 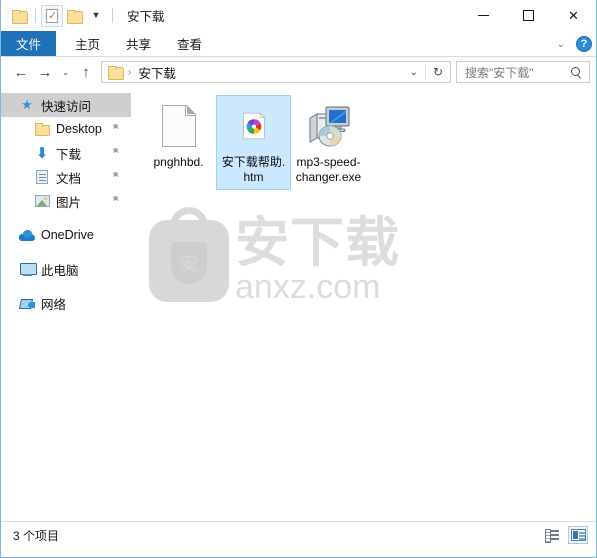 I want to click on sidebar-item-label: 网络, so click(x=54, y=304).